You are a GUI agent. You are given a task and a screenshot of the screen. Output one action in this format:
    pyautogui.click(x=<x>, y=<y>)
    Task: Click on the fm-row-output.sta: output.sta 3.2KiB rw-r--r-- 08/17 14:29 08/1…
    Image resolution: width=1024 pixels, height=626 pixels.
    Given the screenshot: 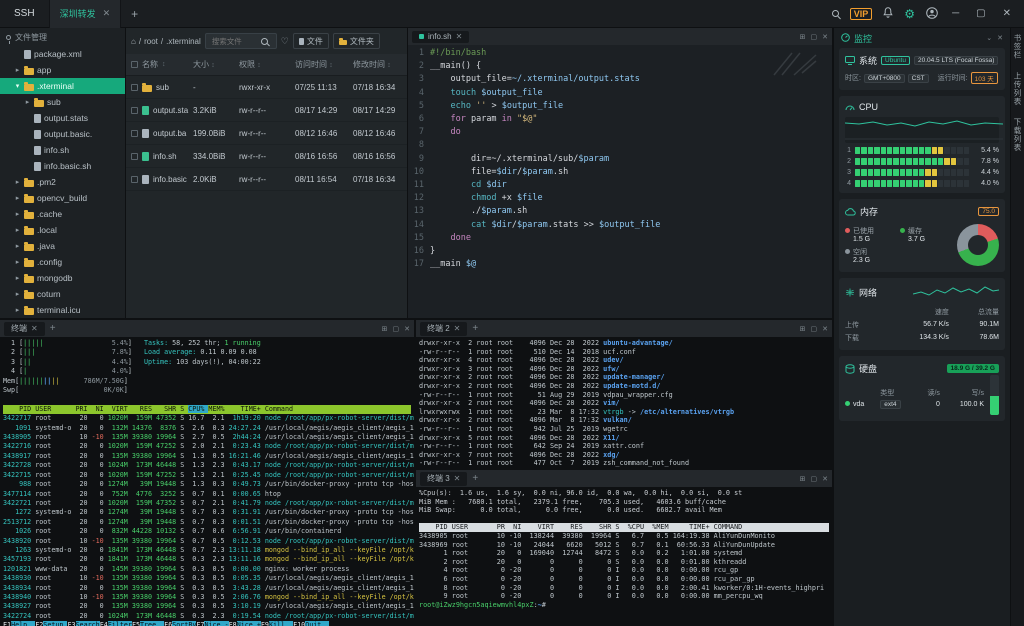 What is the action you would take?
    pyautogui.click(x=266, y=110)
    